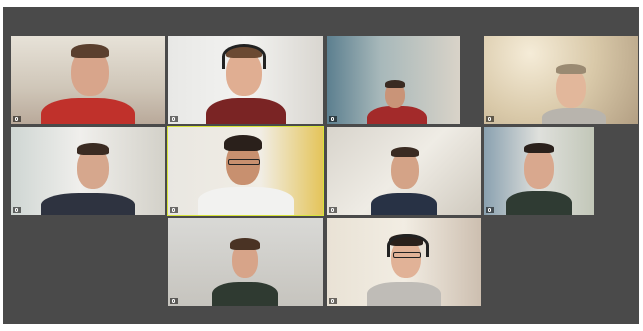  Describe the element at coordinates (244, 56) in the screenshot. I see `headset-icon` at that location.